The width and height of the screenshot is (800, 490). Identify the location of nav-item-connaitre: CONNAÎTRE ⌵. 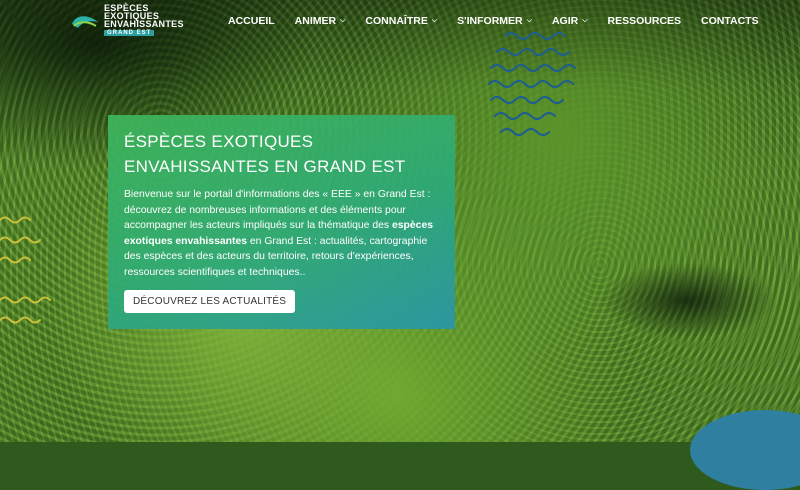
(401, 21).